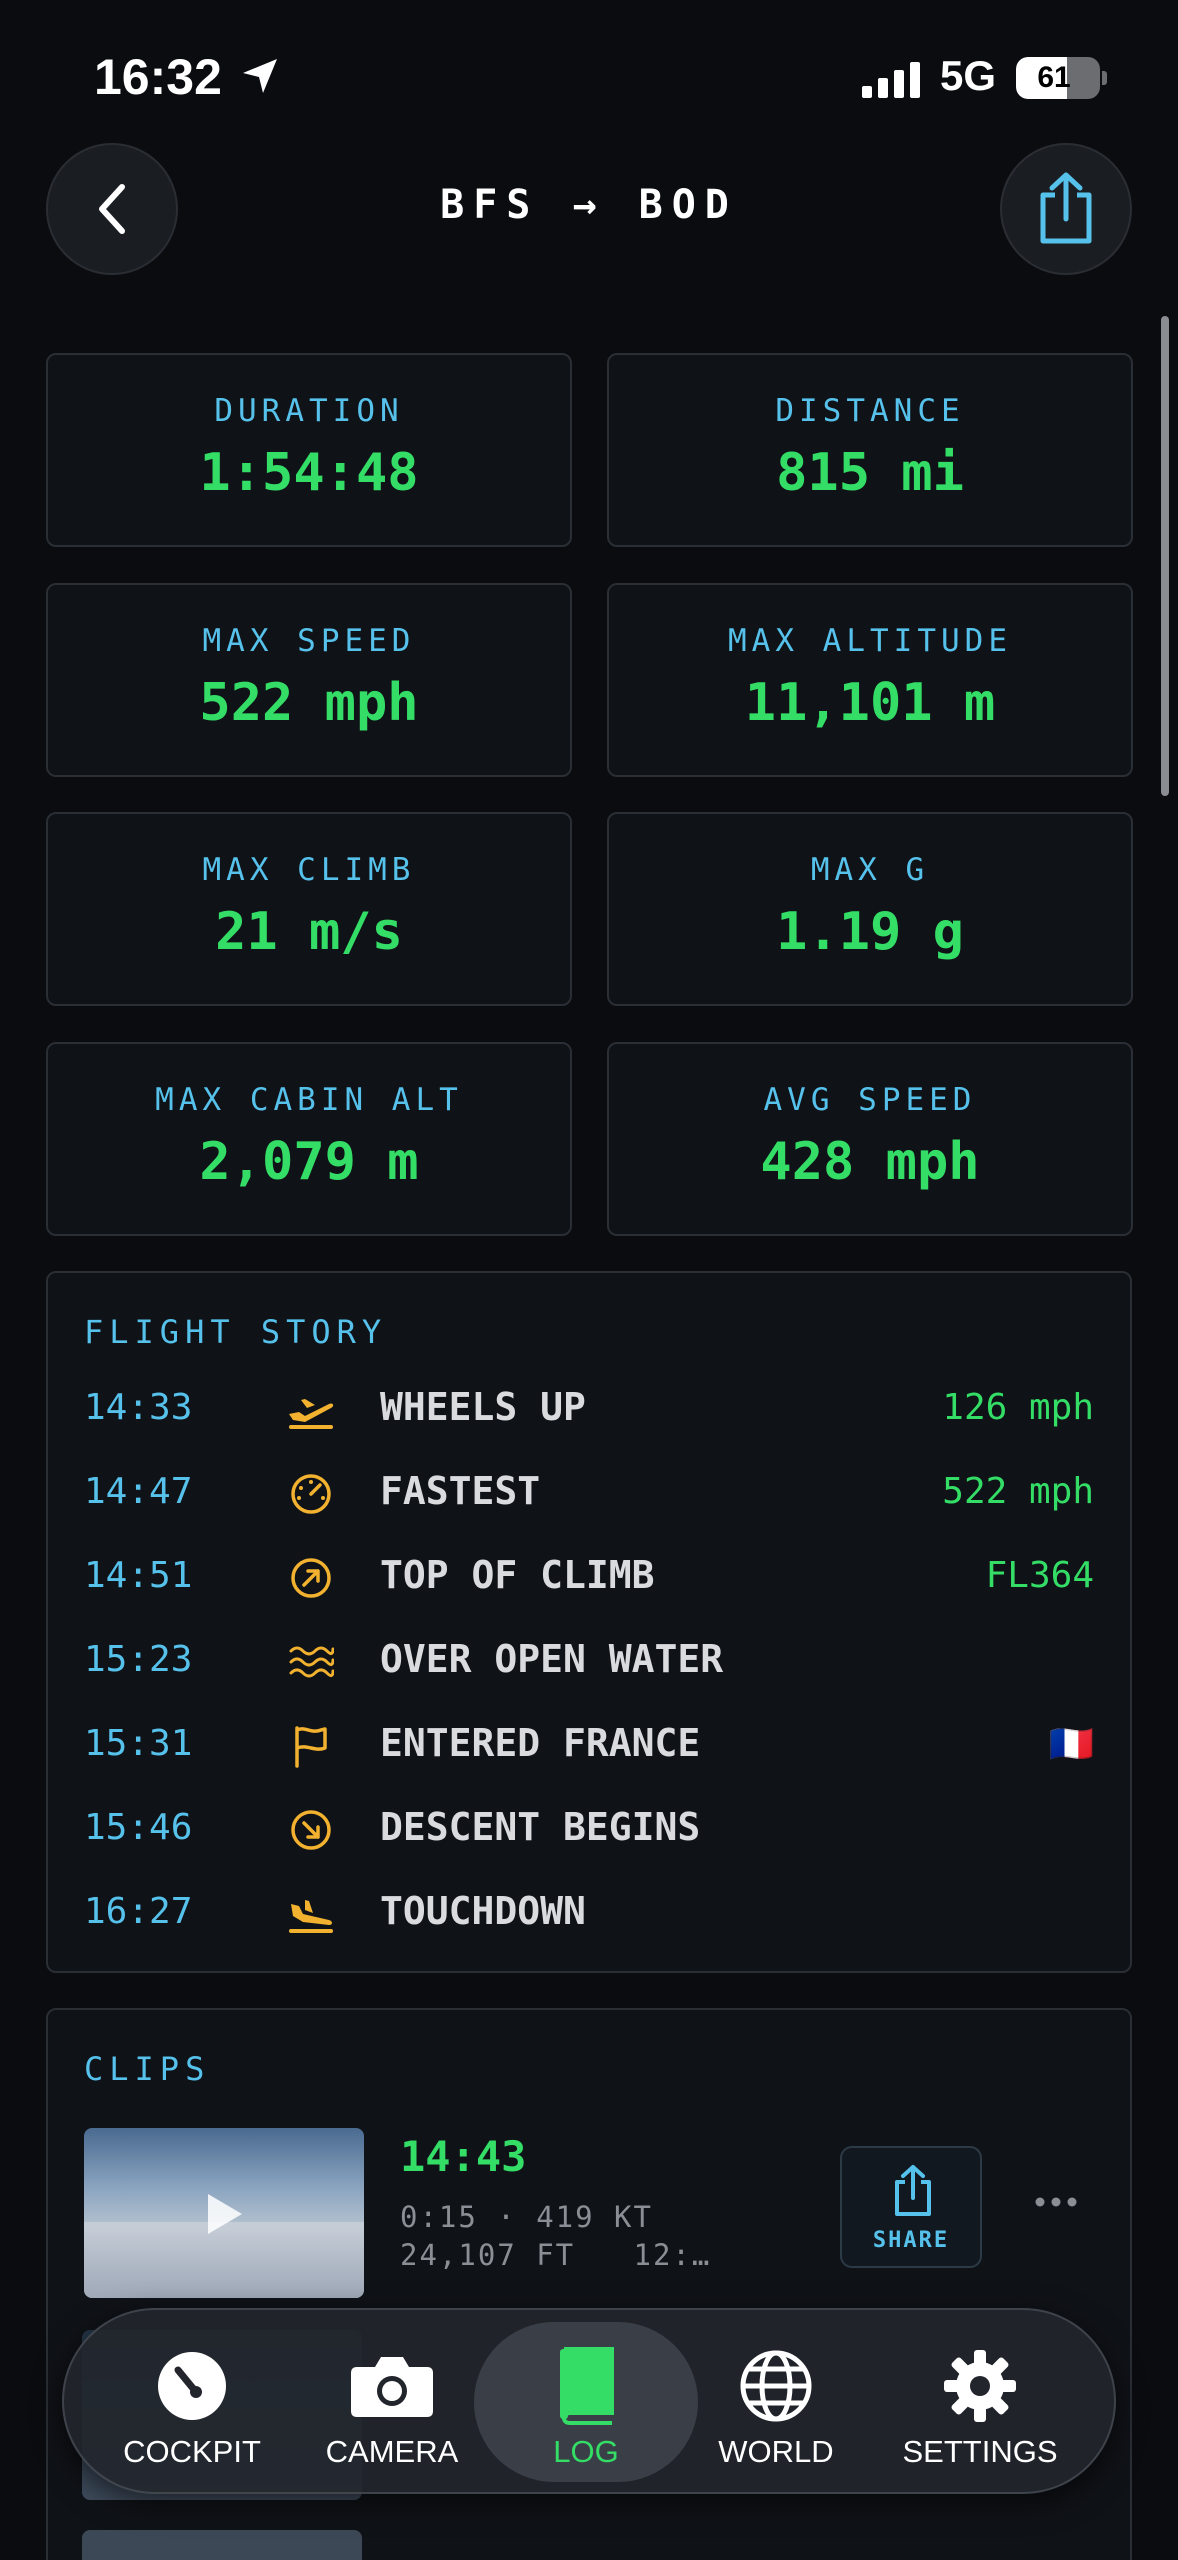  I want to click on event-time: 15:46, so click(138, 1827).